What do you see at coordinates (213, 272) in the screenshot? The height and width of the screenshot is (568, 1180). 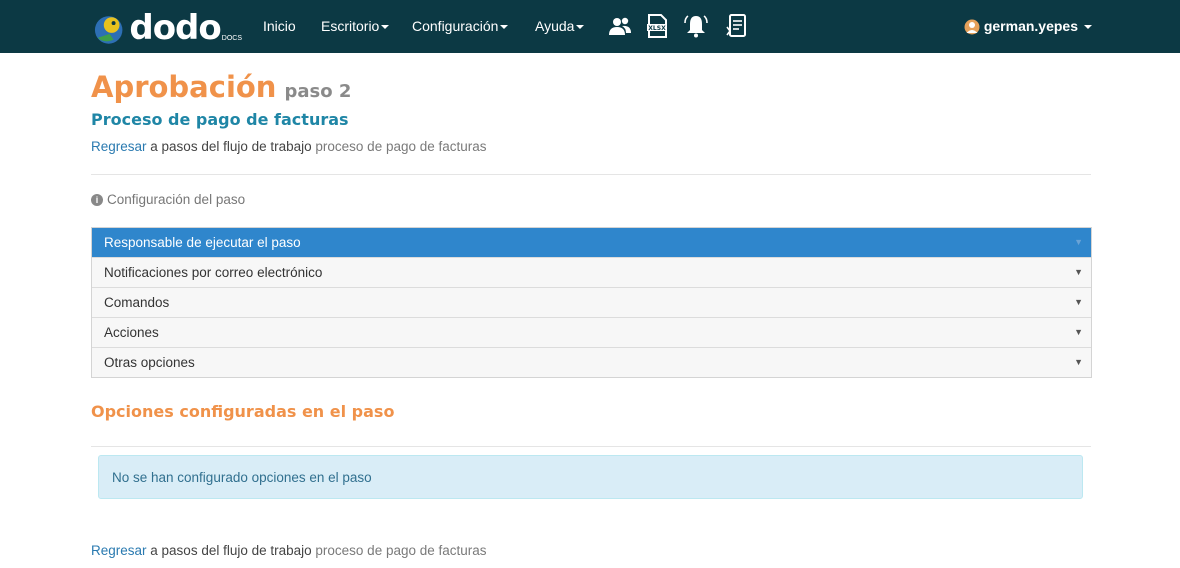 I see `accordion-label: Notificaciones por correo electrónico` at bounding box center [213, 272].